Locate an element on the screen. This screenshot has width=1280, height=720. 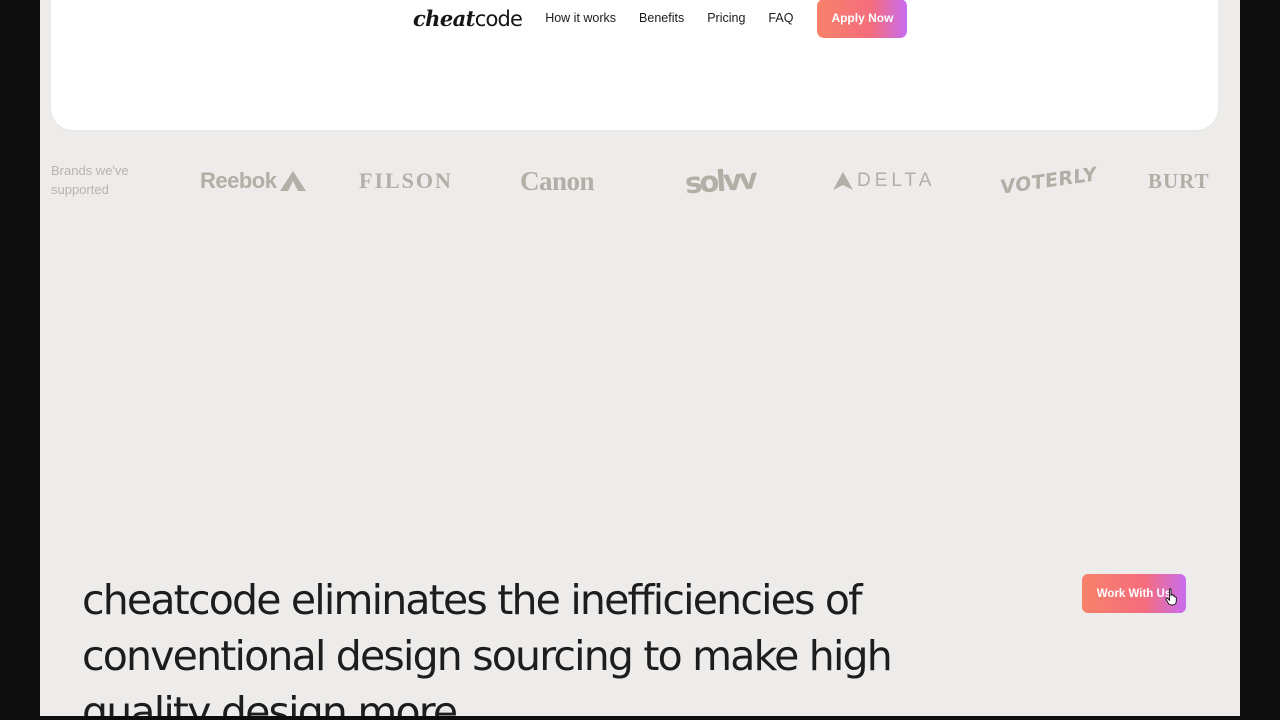
work-with-us-button: Work With Us is located at coordinates (1134, 593).